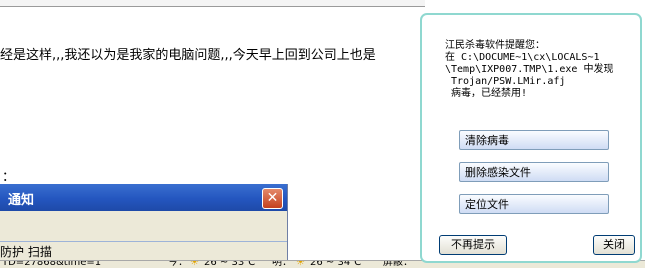 The image size is (645, 268). I want to click on notice-title: 通知, so click(21, 200).